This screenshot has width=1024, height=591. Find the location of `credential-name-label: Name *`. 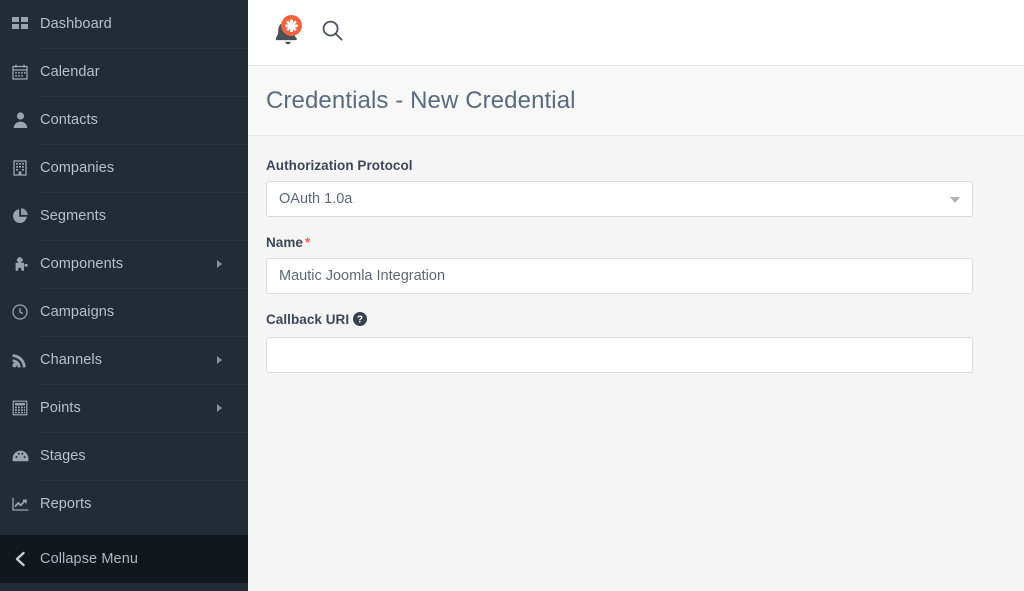

credential-name-label: Name * is located at coordinates (636, 242).